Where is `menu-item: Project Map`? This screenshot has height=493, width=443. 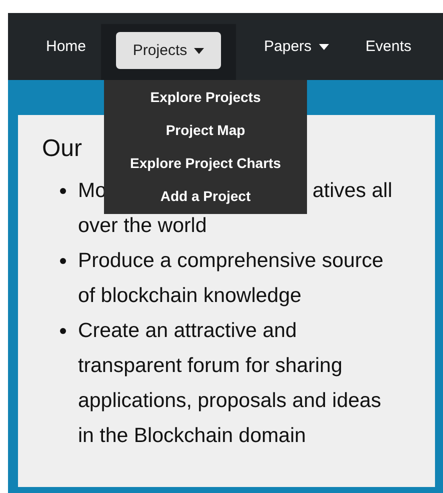 menu-item: Project Map is located at coordinates (205, 129).